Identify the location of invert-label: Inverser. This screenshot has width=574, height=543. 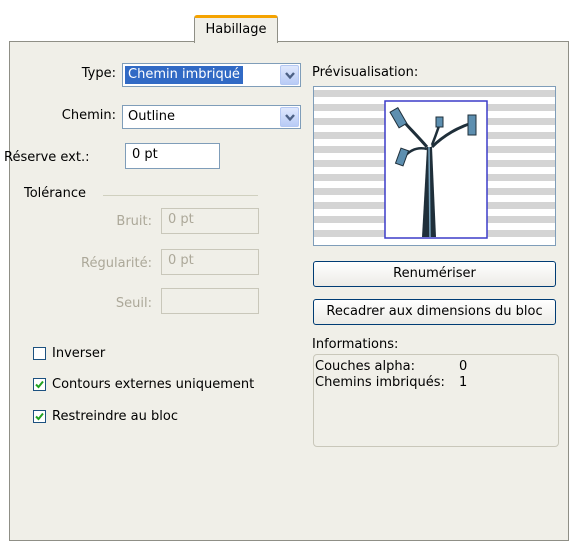
(79, 353).